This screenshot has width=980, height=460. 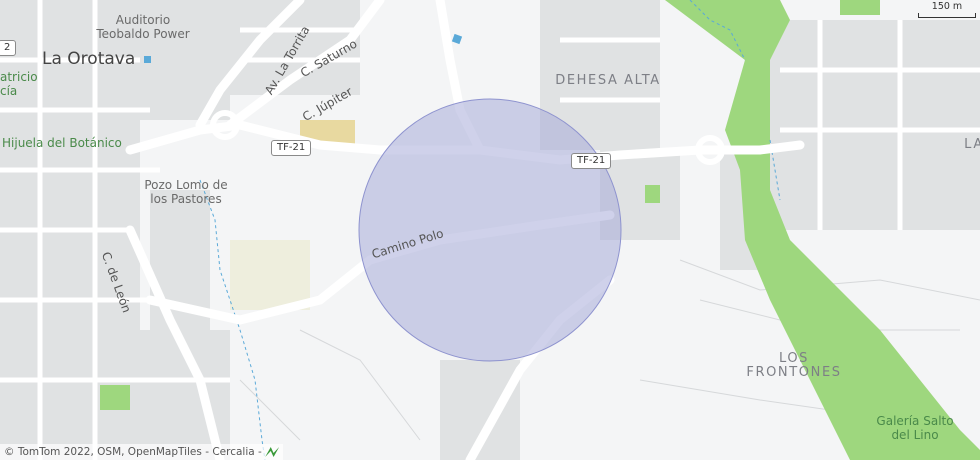 I want to click on cercalia-logo-icon, so click(x=272, y=452).